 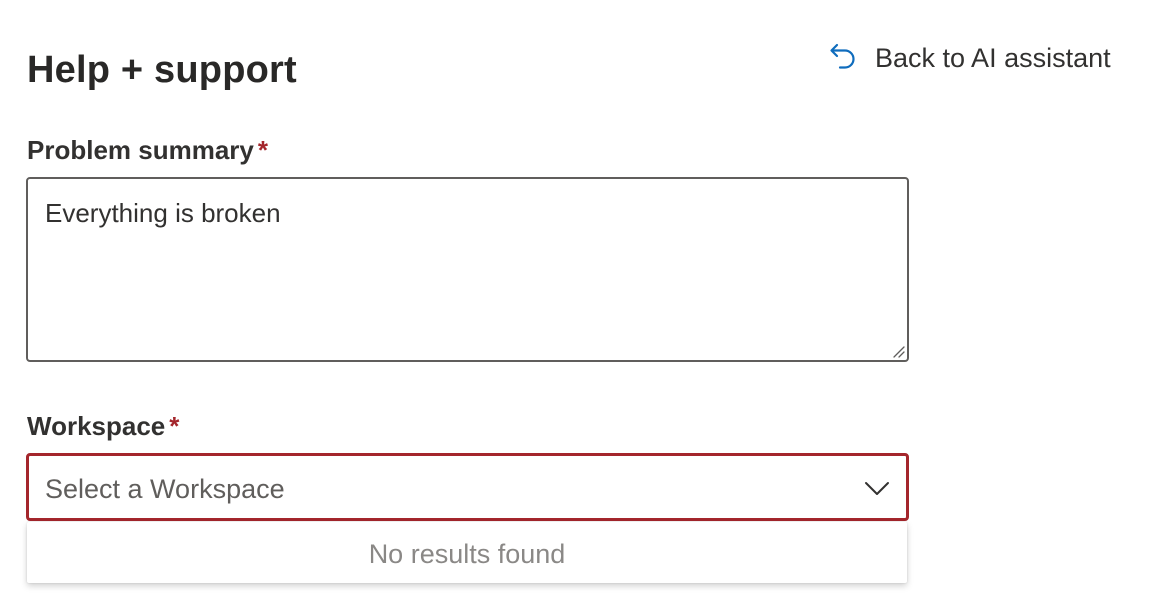 I want to click on workspace-label-text: Workspace, so click(x=96, y=426).